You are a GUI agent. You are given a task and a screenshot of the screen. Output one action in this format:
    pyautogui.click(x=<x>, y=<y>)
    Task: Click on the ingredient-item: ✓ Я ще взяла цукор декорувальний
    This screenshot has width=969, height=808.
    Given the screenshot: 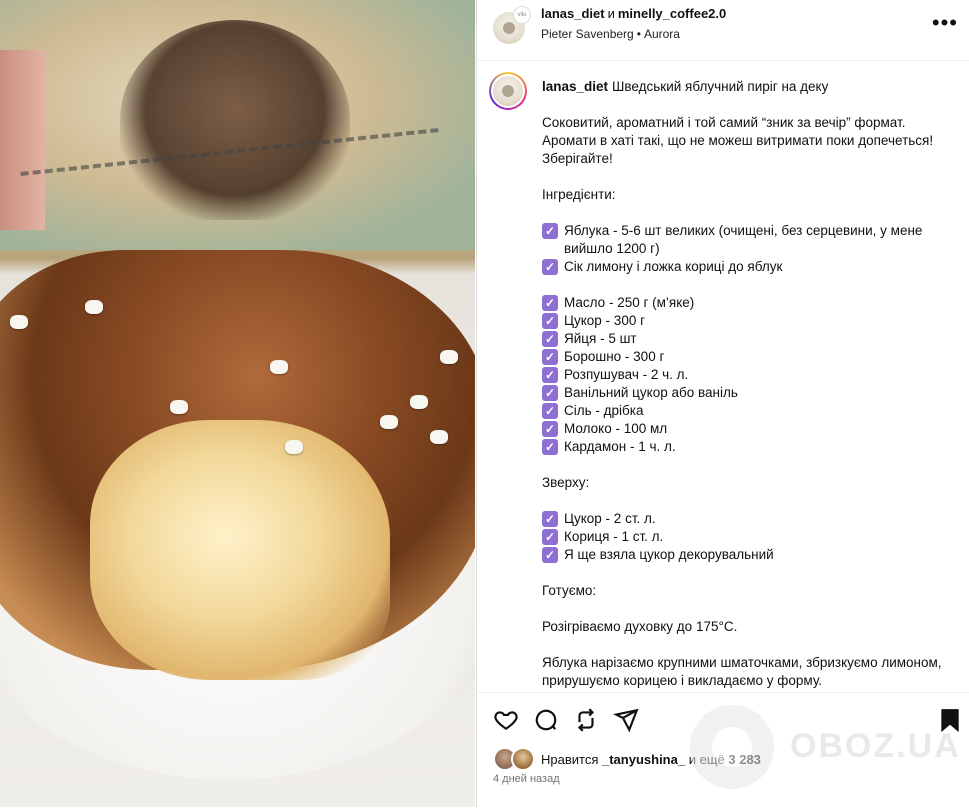 What is the action you would take?
    pyautogui.click(x=747, y=555)
    